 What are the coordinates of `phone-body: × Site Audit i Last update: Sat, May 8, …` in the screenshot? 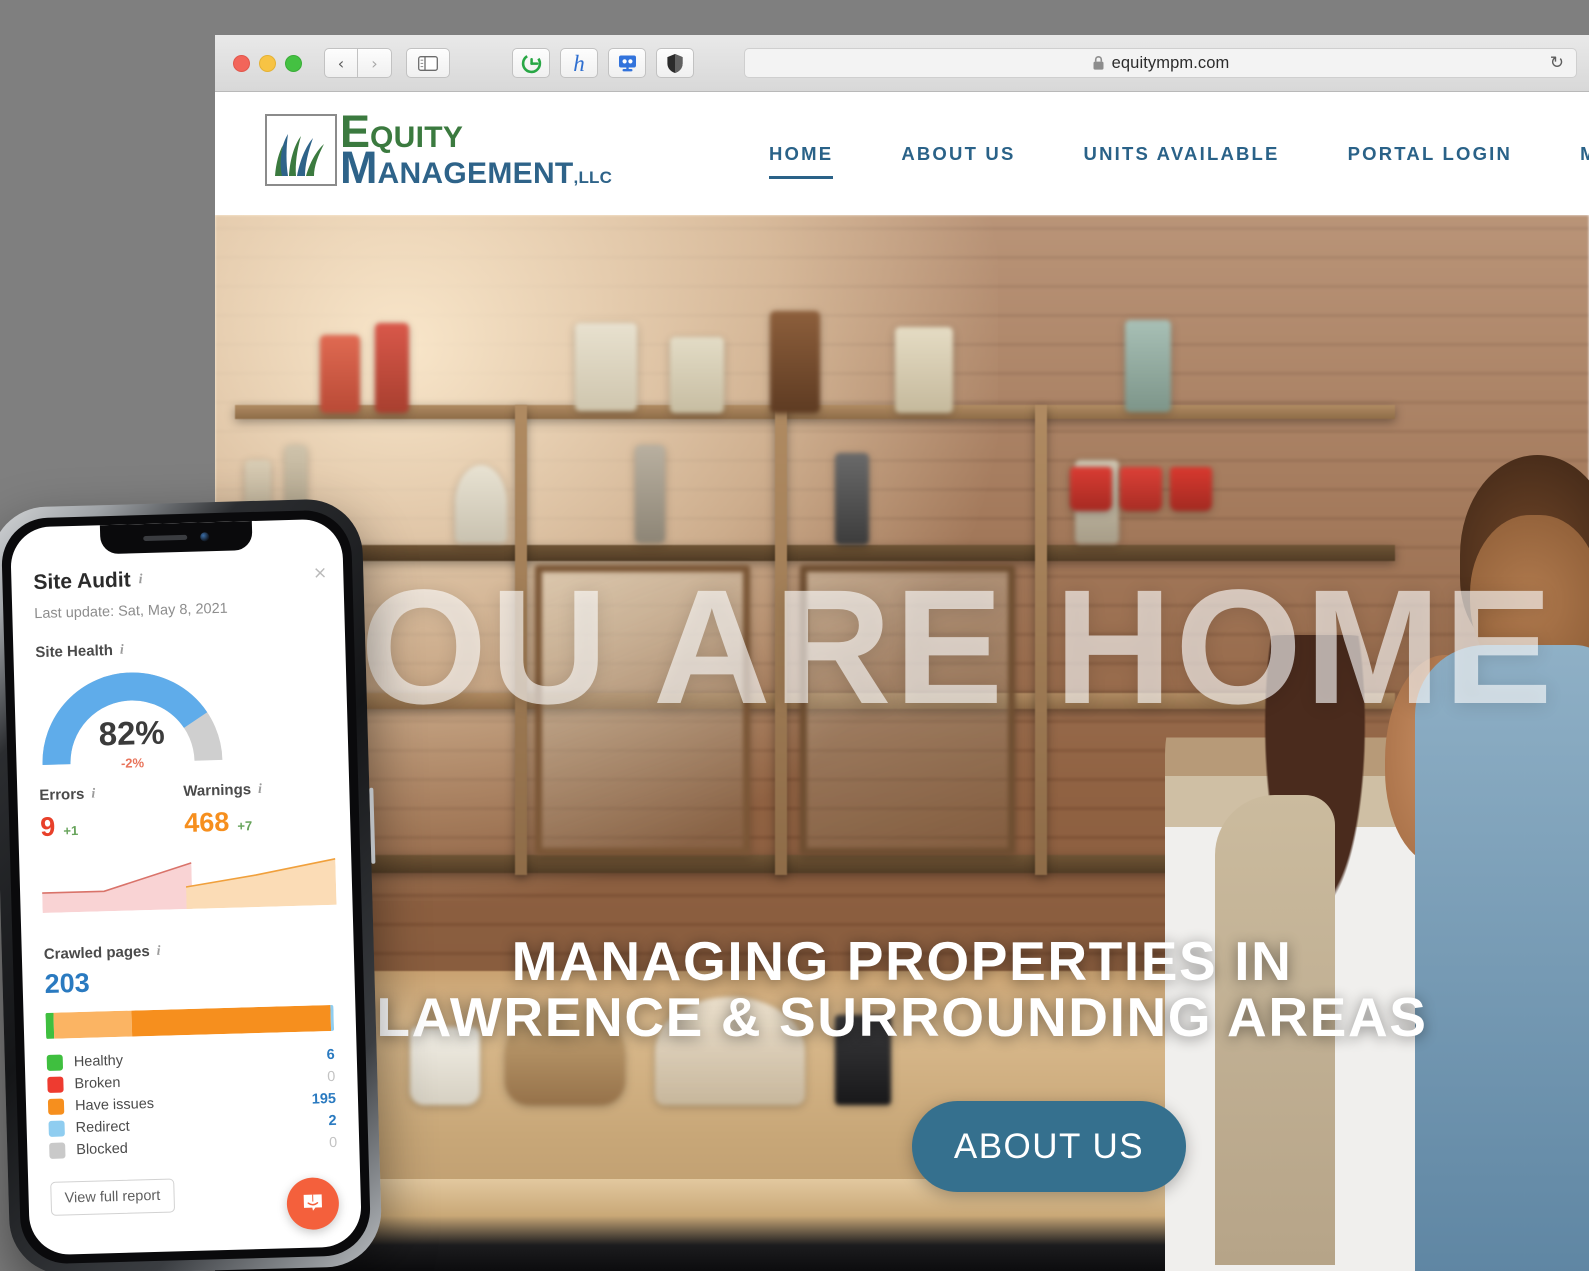 It's located at (191, 884).